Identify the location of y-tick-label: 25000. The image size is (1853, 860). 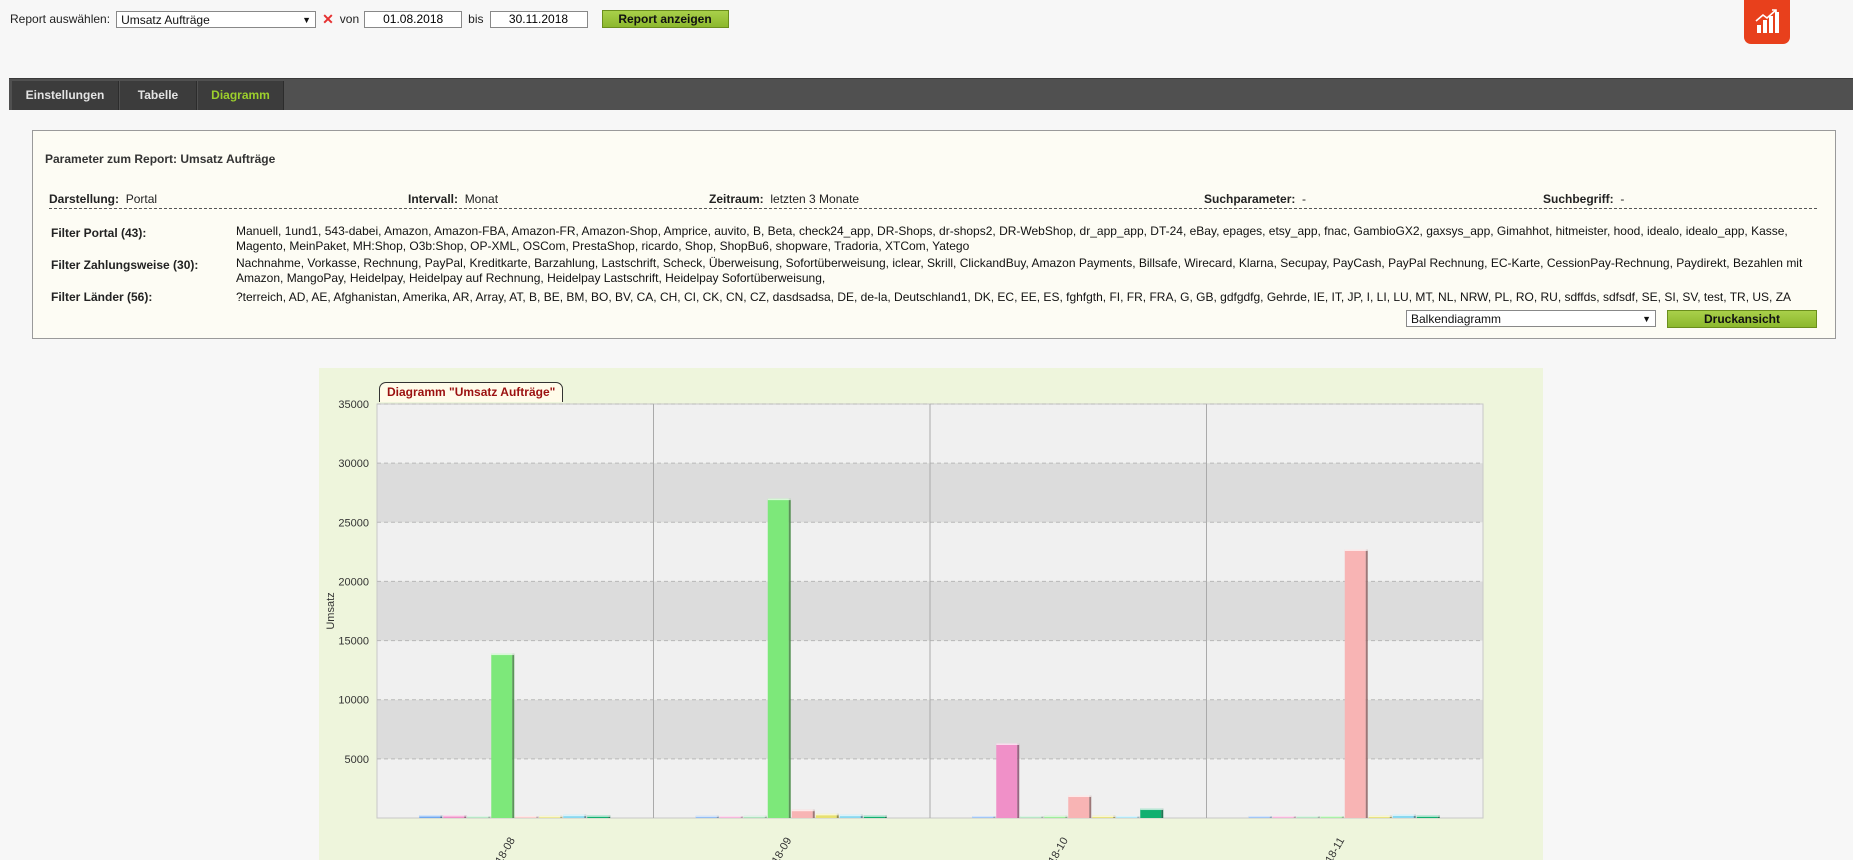
(353, 523).